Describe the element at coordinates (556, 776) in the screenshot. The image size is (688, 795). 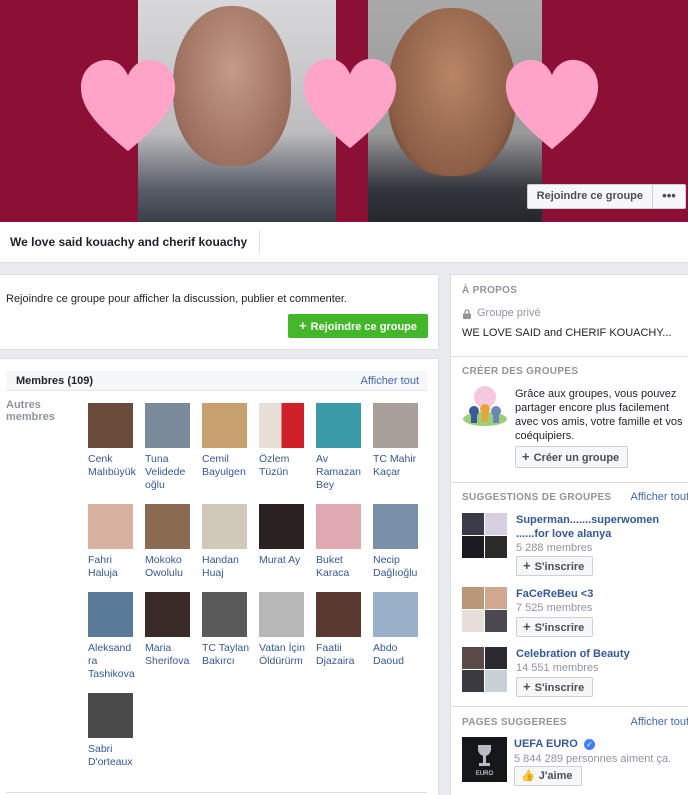
I see `like-label: J'aime` at that location.